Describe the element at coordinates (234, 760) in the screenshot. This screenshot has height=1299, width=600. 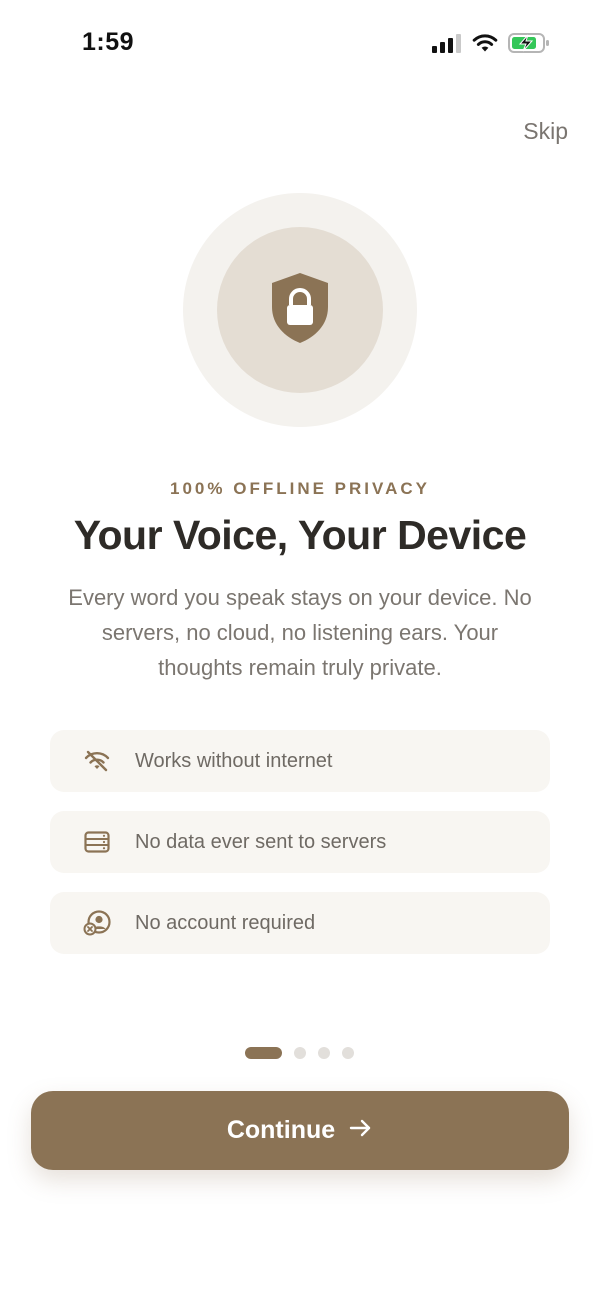
I see `feature-label: Works without internet` at that location.